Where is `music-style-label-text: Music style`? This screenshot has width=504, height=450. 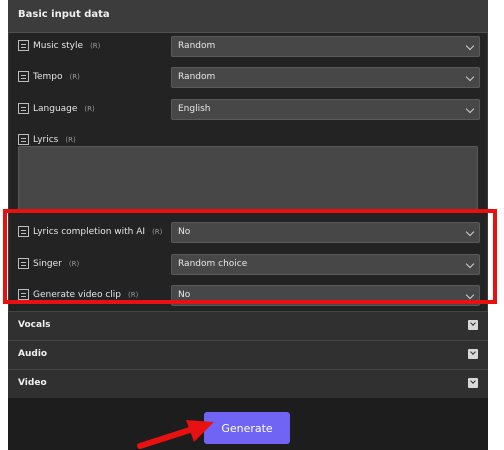 music-style-label-text: Music style is located at coordinates (58, 45).